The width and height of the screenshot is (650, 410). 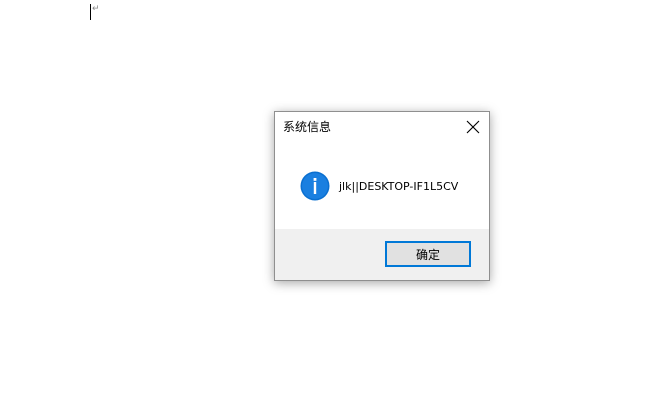 I want to click on ok-button: 确定, so click(x=428, y=254).